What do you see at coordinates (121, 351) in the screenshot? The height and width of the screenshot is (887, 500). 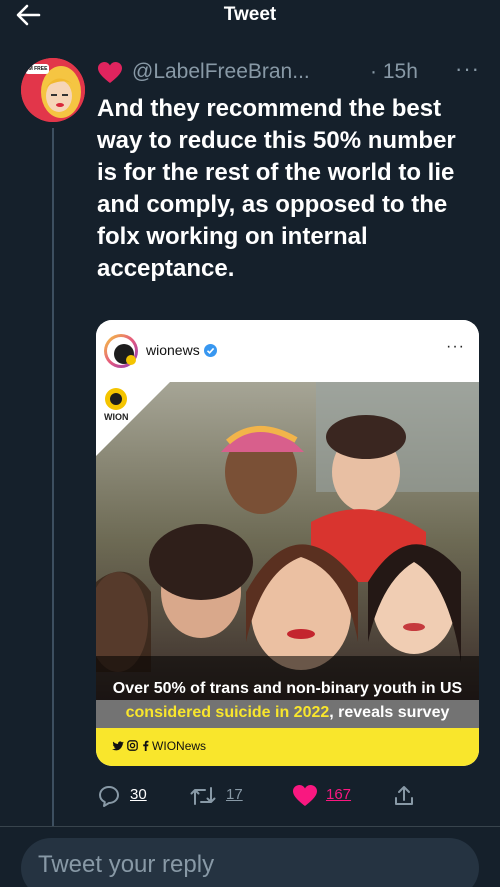 I see `account-logo` at bounding box center [121, 351].